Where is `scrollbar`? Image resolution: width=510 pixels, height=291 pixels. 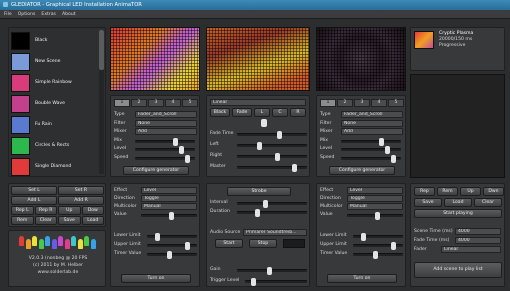 scrollbar is located at coordinates (101, 102).